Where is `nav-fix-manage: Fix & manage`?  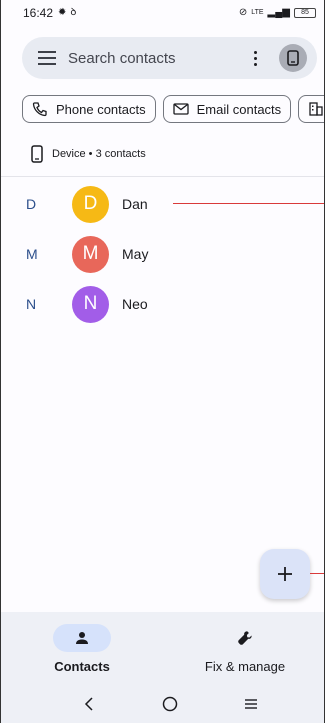
nav-fix-manage: Fix & manage is located at coordinates (244, 647).